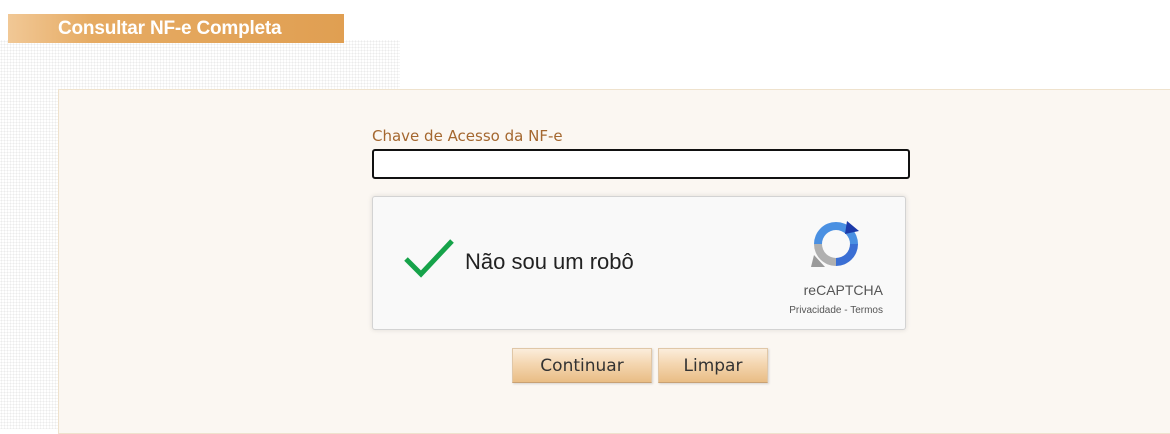 The width and height of the screenshot is (1170, 434). What do you see at coordinates (429, 258) in the screenshot?
I see `check-icon` at bounding box center [429, 258].